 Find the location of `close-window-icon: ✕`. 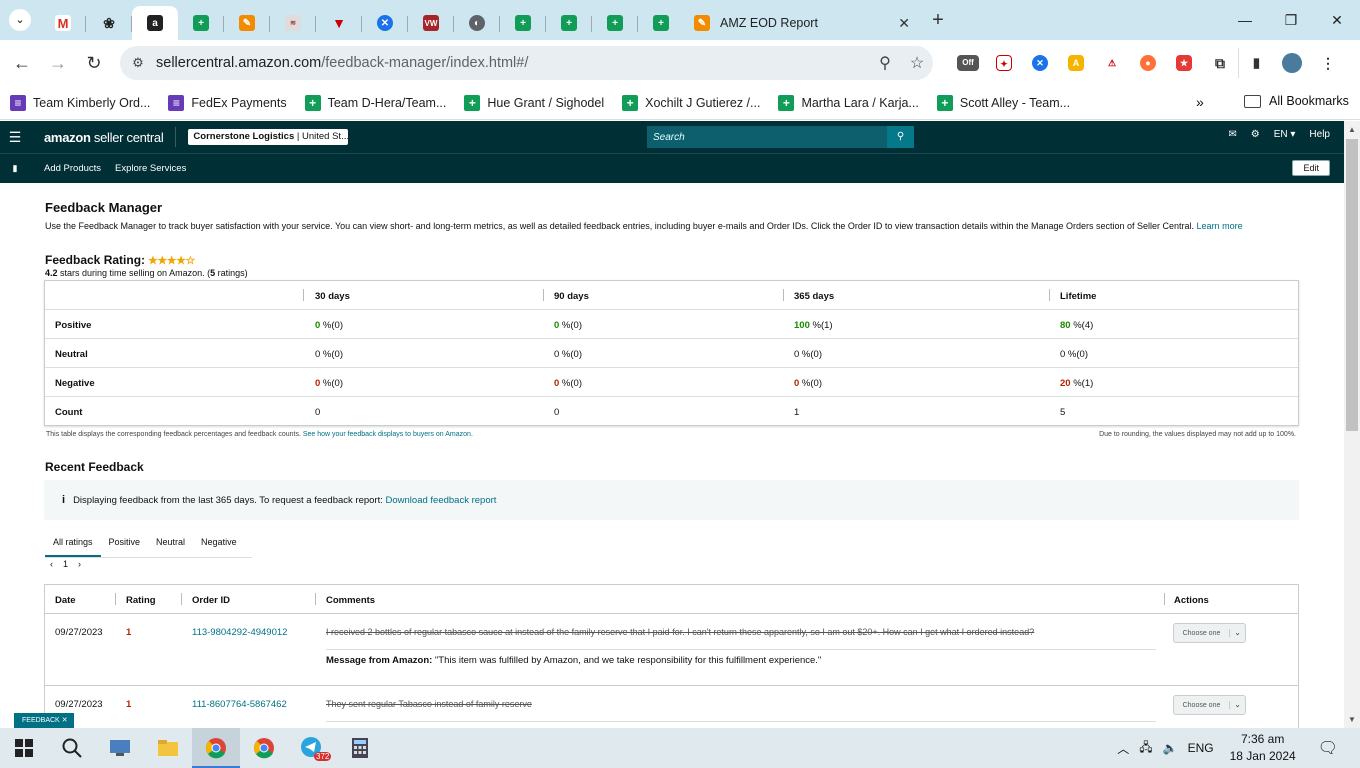

close-window-icon: ✕ is located at coordinates (1337, 20).